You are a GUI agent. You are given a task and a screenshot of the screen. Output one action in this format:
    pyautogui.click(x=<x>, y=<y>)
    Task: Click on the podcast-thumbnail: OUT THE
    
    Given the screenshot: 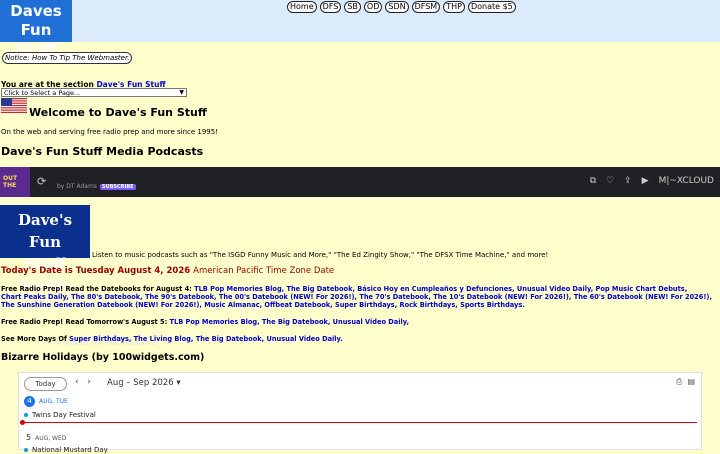 What is the action you would take?
    pyautogui.click(x=15, y=182)
    